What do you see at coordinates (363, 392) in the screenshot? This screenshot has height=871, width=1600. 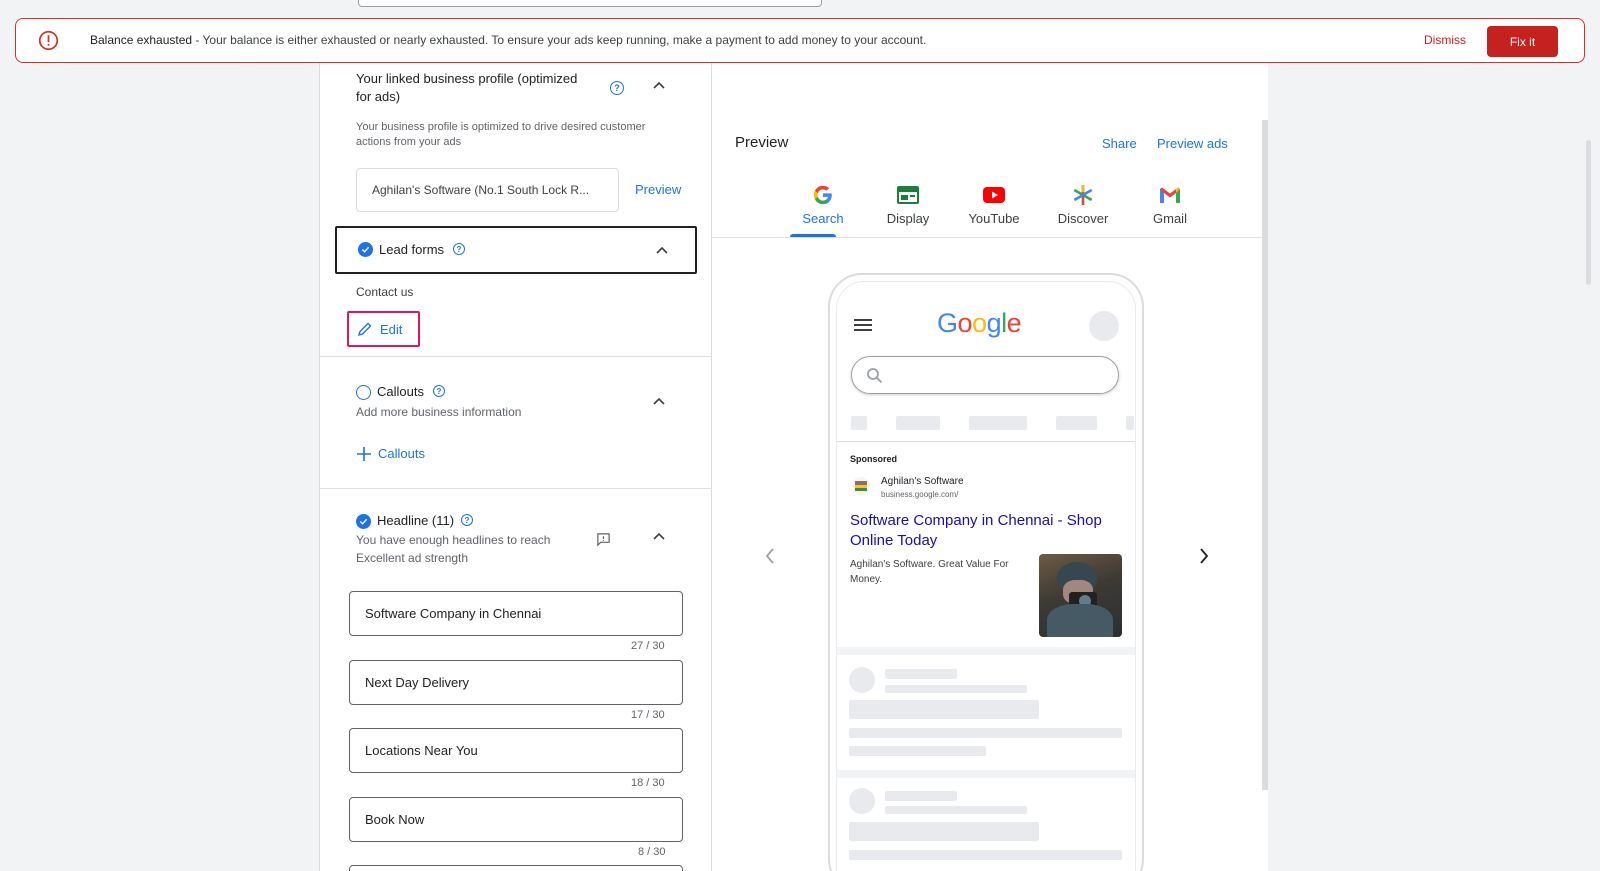 I see `empty-circle-icon` at bounding box center [363, 392].